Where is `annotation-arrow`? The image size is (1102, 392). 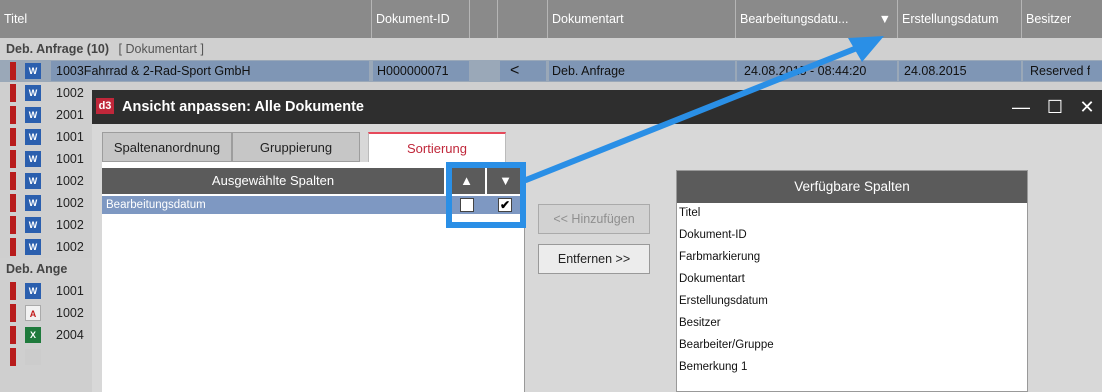 annotation-arrow is located at coordinates (703, 109).